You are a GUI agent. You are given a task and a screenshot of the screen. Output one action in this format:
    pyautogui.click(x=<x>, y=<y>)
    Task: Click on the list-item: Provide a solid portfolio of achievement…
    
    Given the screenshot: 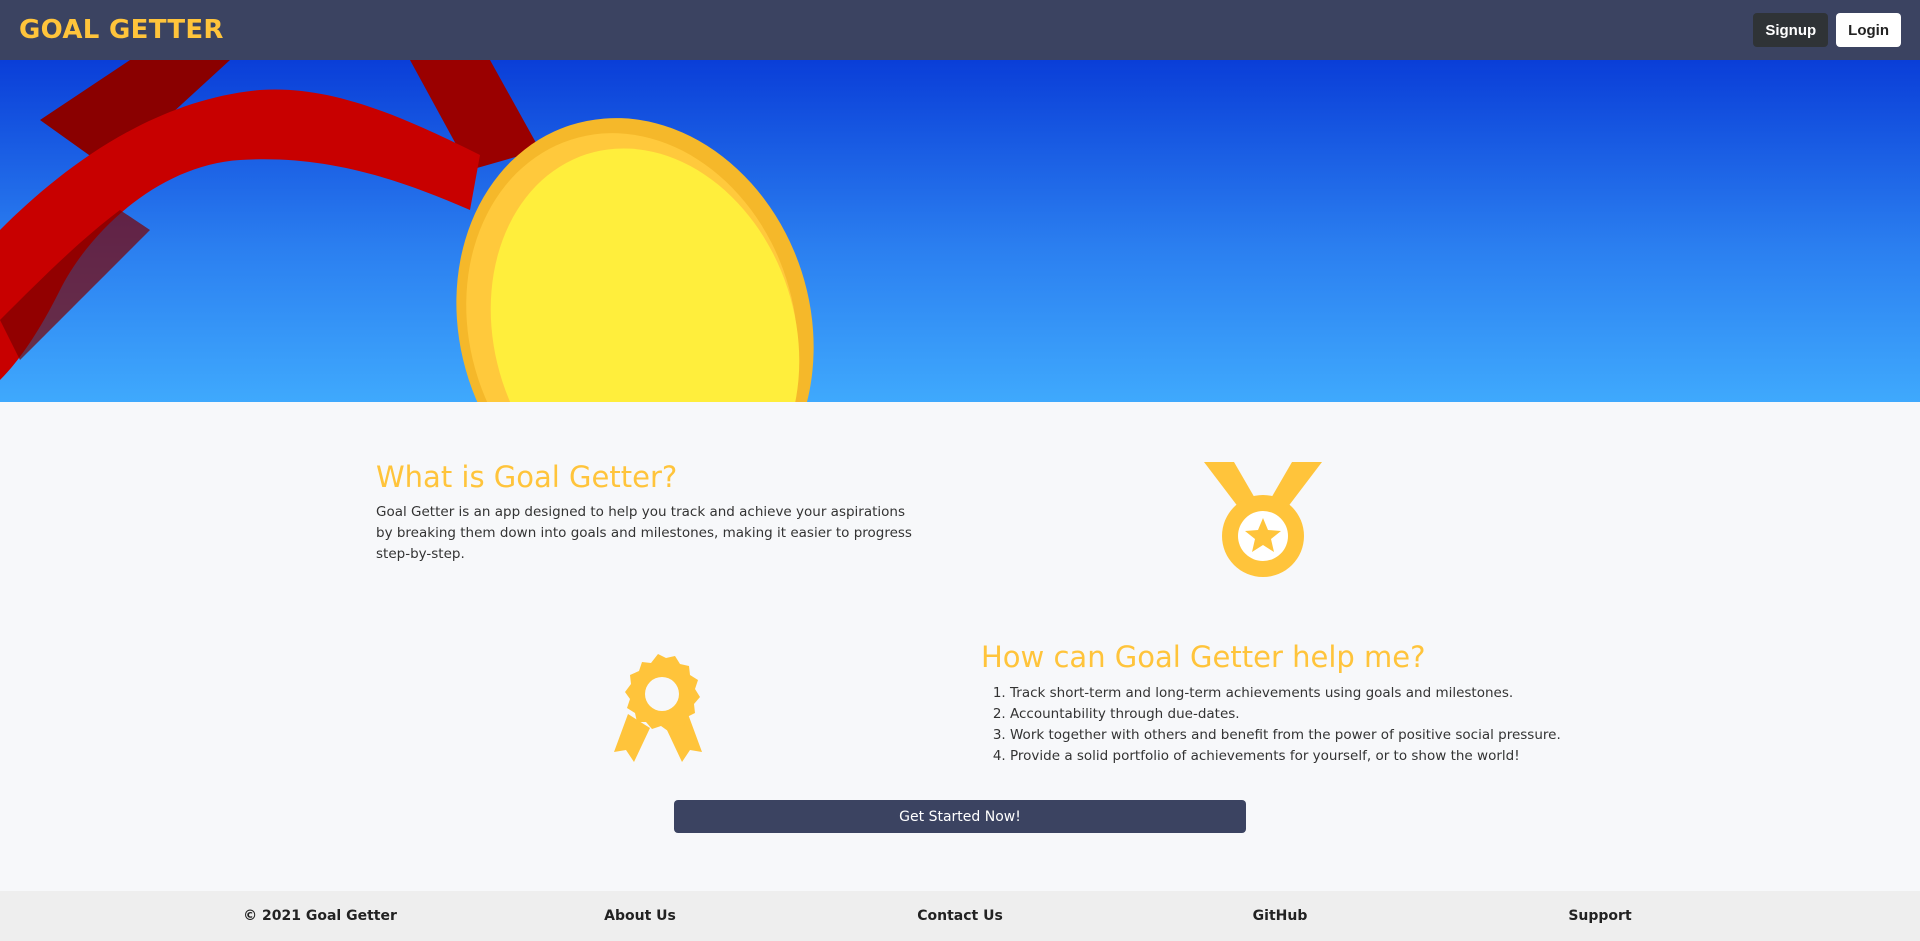 What is the action you would take?
    pyautogui.click(x=1285, y=756)
    